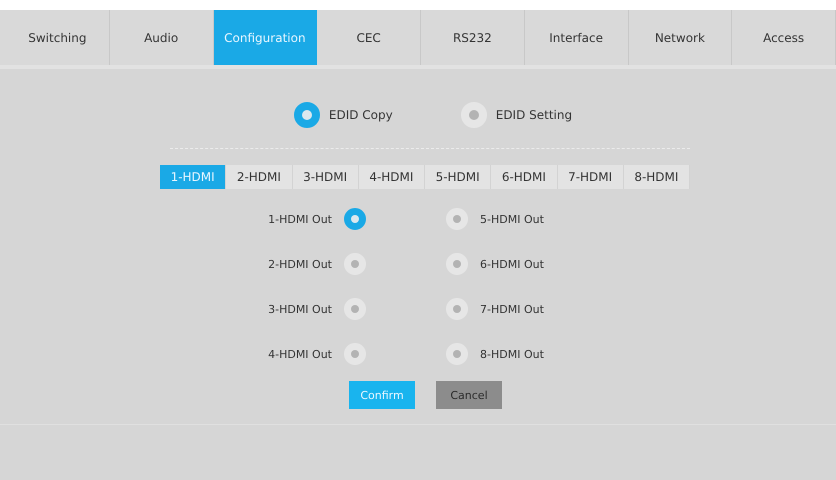  I want to click on output-label: 4-HDMI Out, so click(300, 354).